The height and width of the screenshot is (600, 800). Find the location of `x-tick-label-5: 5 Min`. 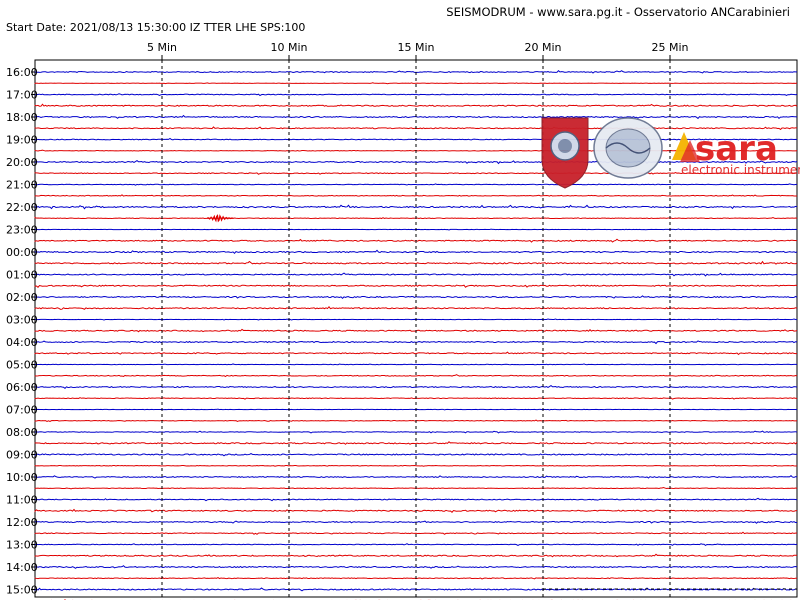

x-tick-label-5: 5 Min is located at coordinates (162, 47).